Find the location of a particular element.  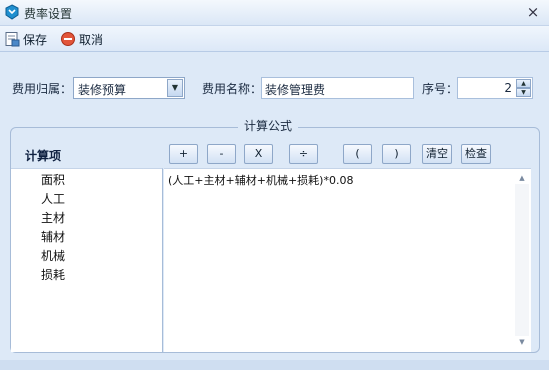

list-item: 辅材 is located at coordinates (53, 236).